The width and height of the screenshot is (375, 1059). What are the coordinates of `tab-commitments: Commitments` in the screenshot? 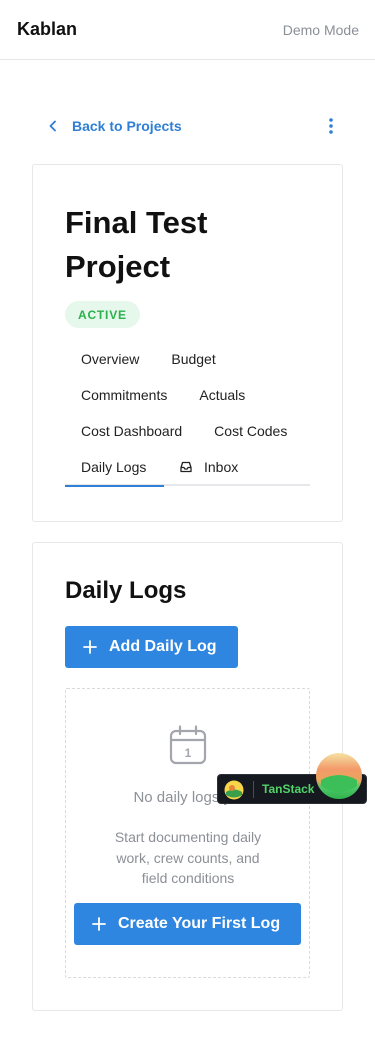 It's located at (124, 395).